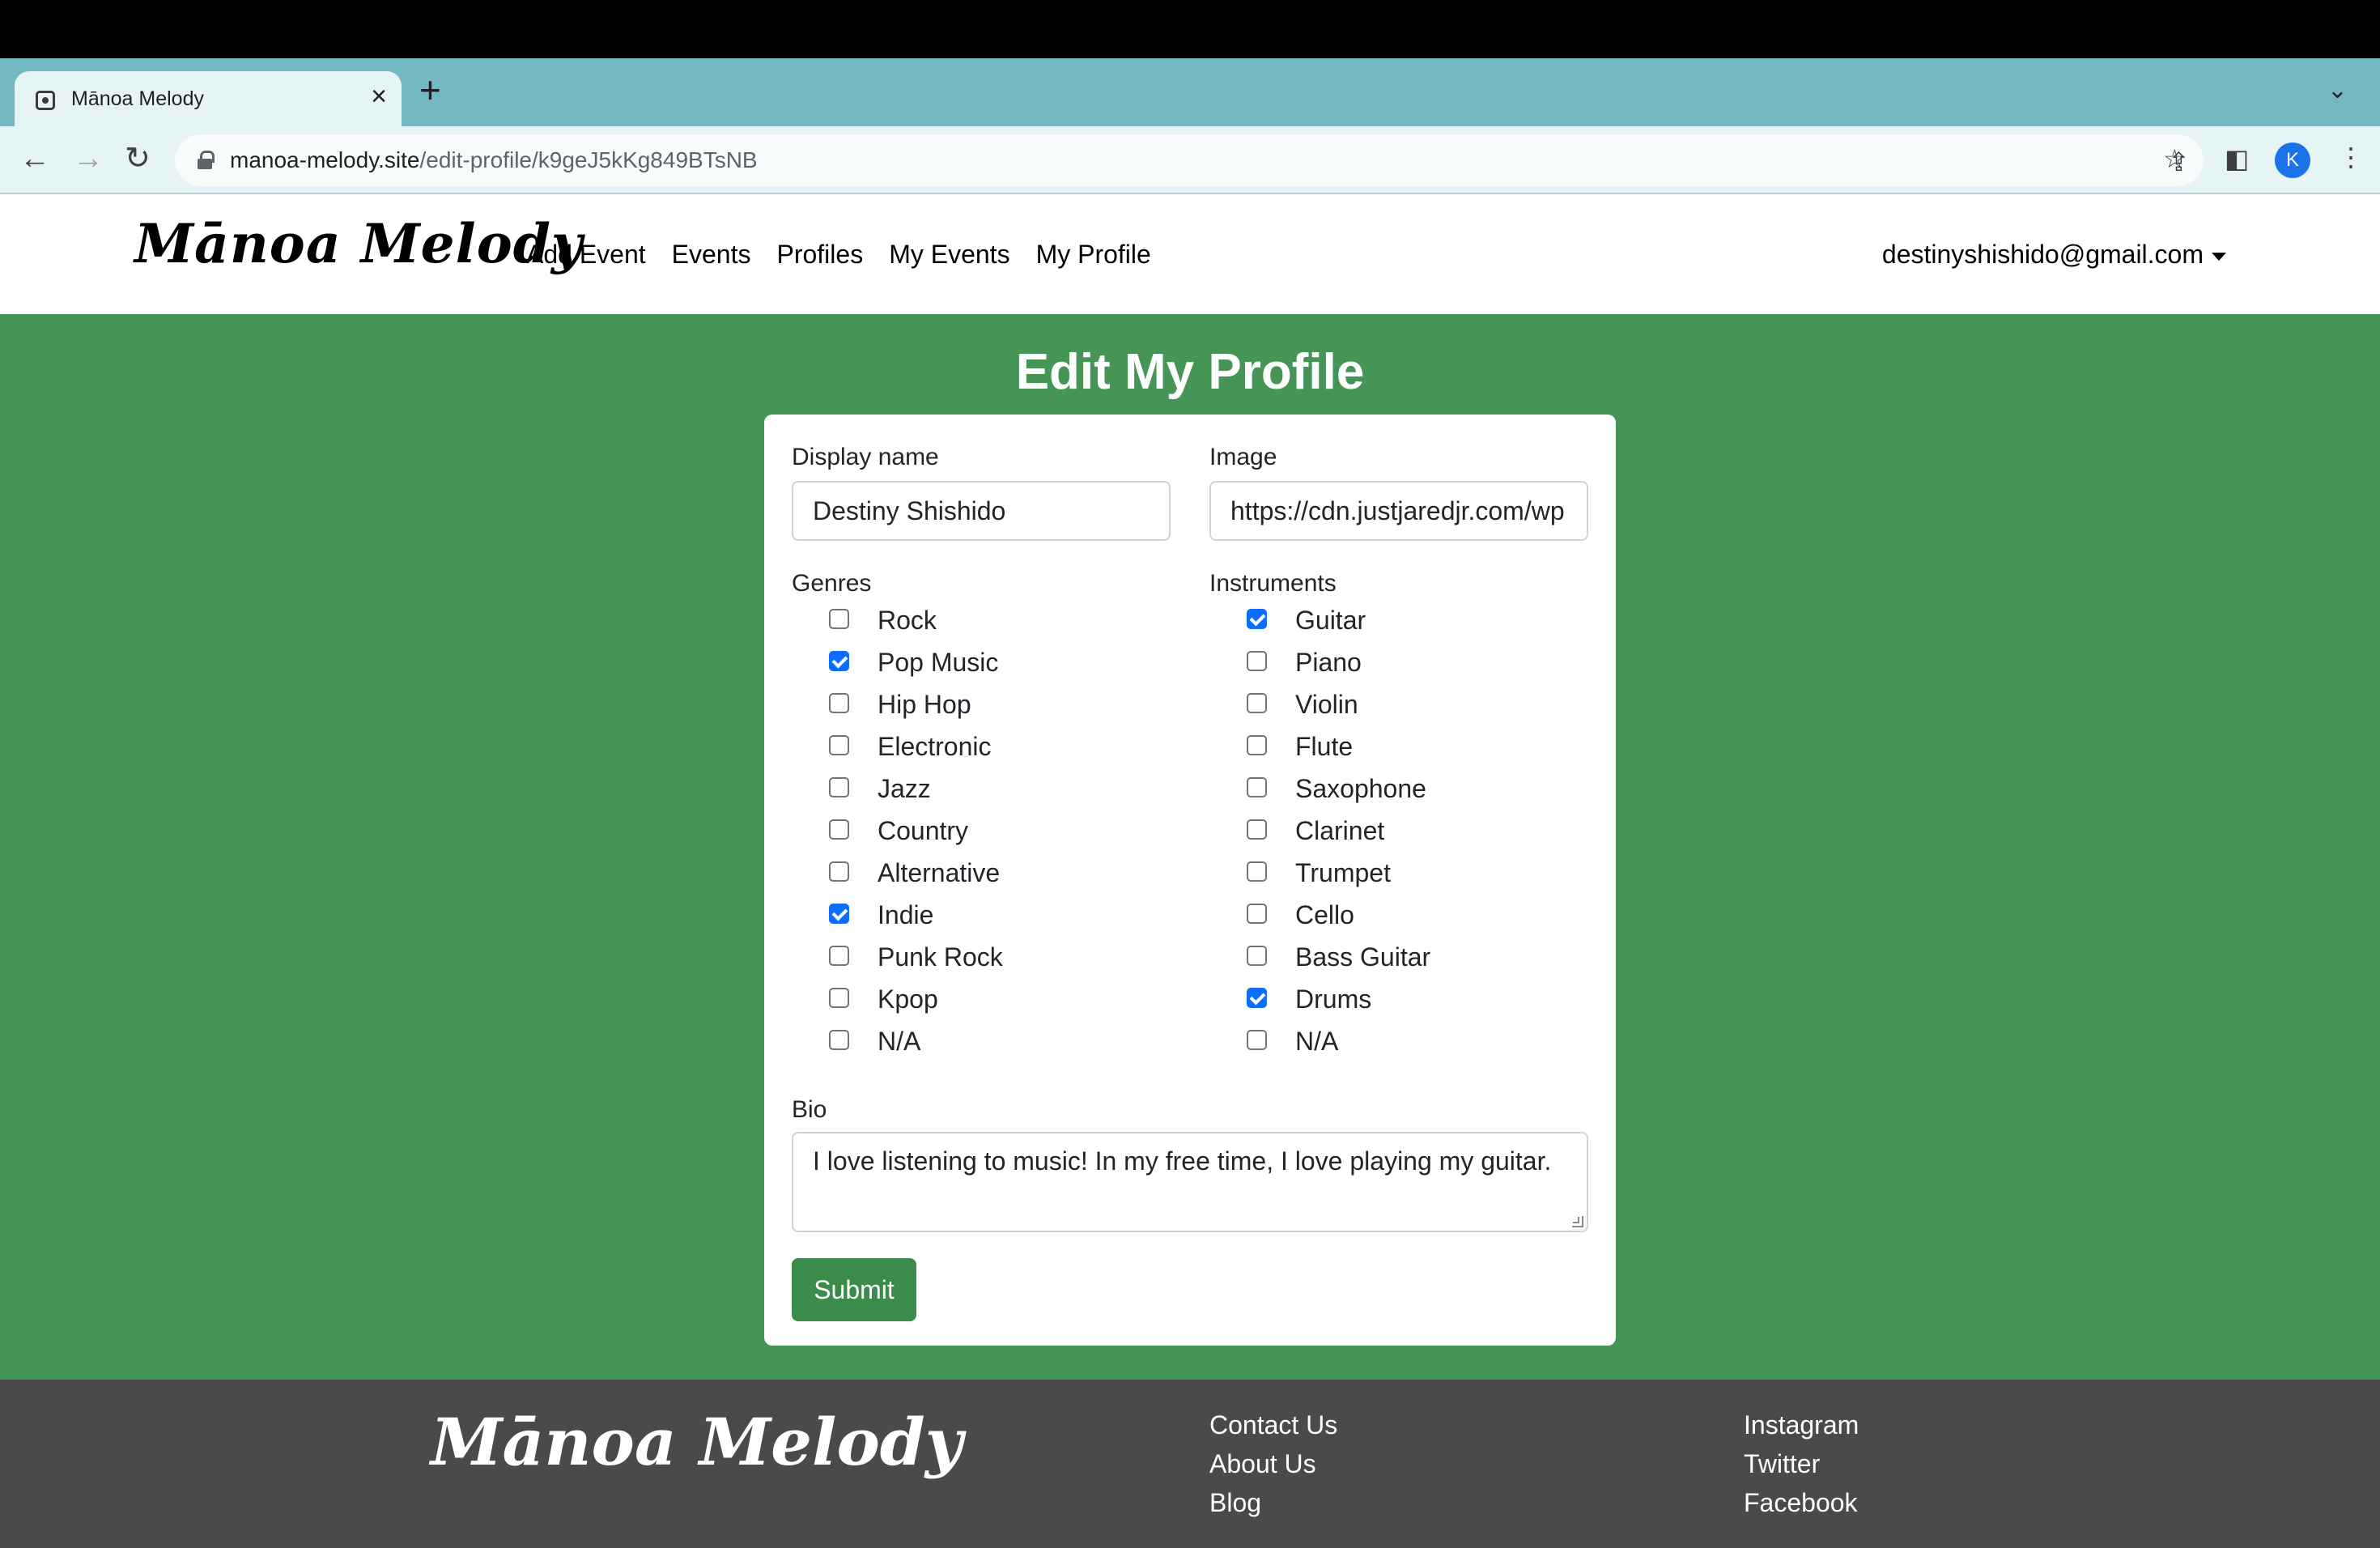 The width and height of the screenshot is (2380, 1548). Describe the element at coordinates (905, 915) in the screenshot. I see `genre-checkbox-label: Indie` at that location.